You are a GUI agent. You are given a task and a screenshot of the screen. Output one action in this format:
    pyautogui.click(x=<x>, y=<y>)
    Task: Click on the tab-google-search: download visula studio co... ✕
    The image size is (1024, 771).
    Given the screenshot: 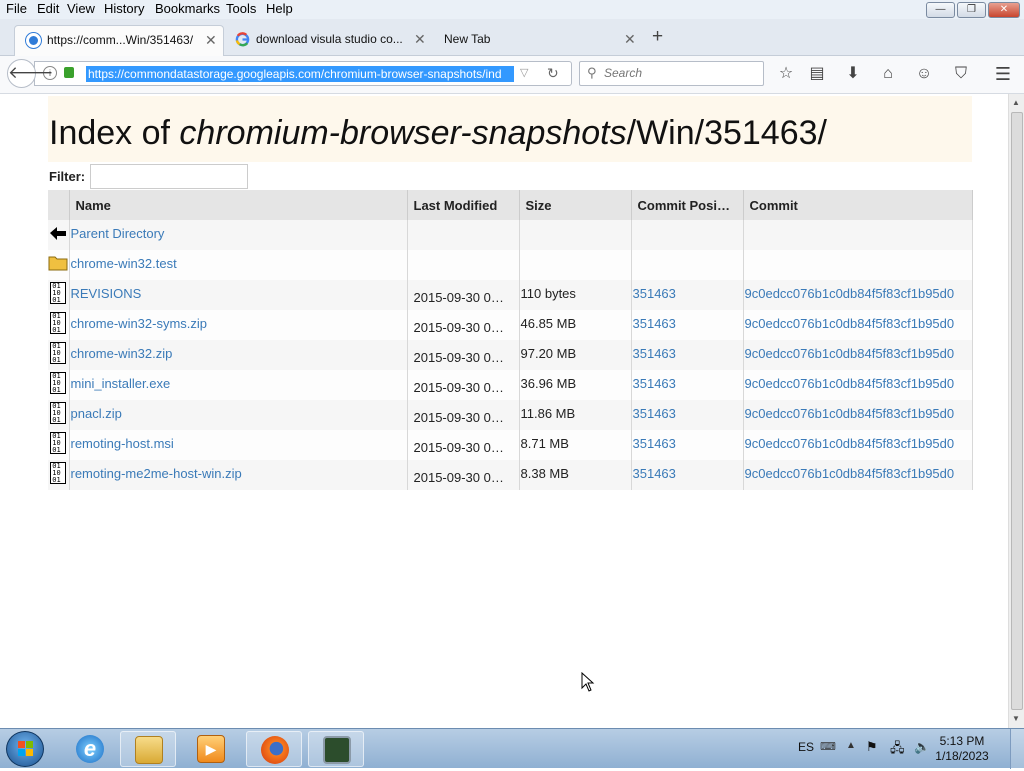 What is the action you would take?
    pyautogui.click(x=331, y=40)
    